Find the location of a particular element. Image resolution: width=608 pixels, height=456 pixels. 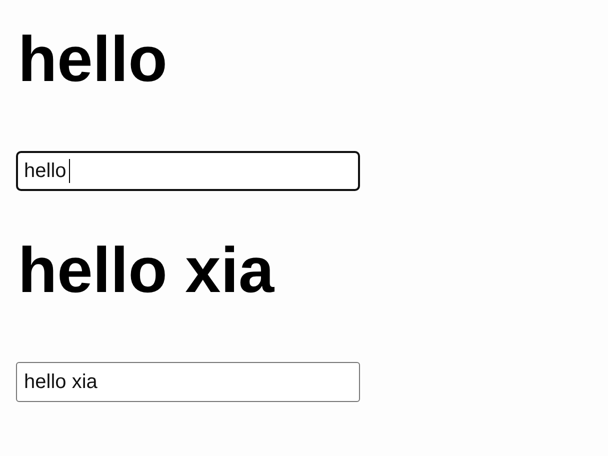

heading: hello is located at coordinates (93, 59).